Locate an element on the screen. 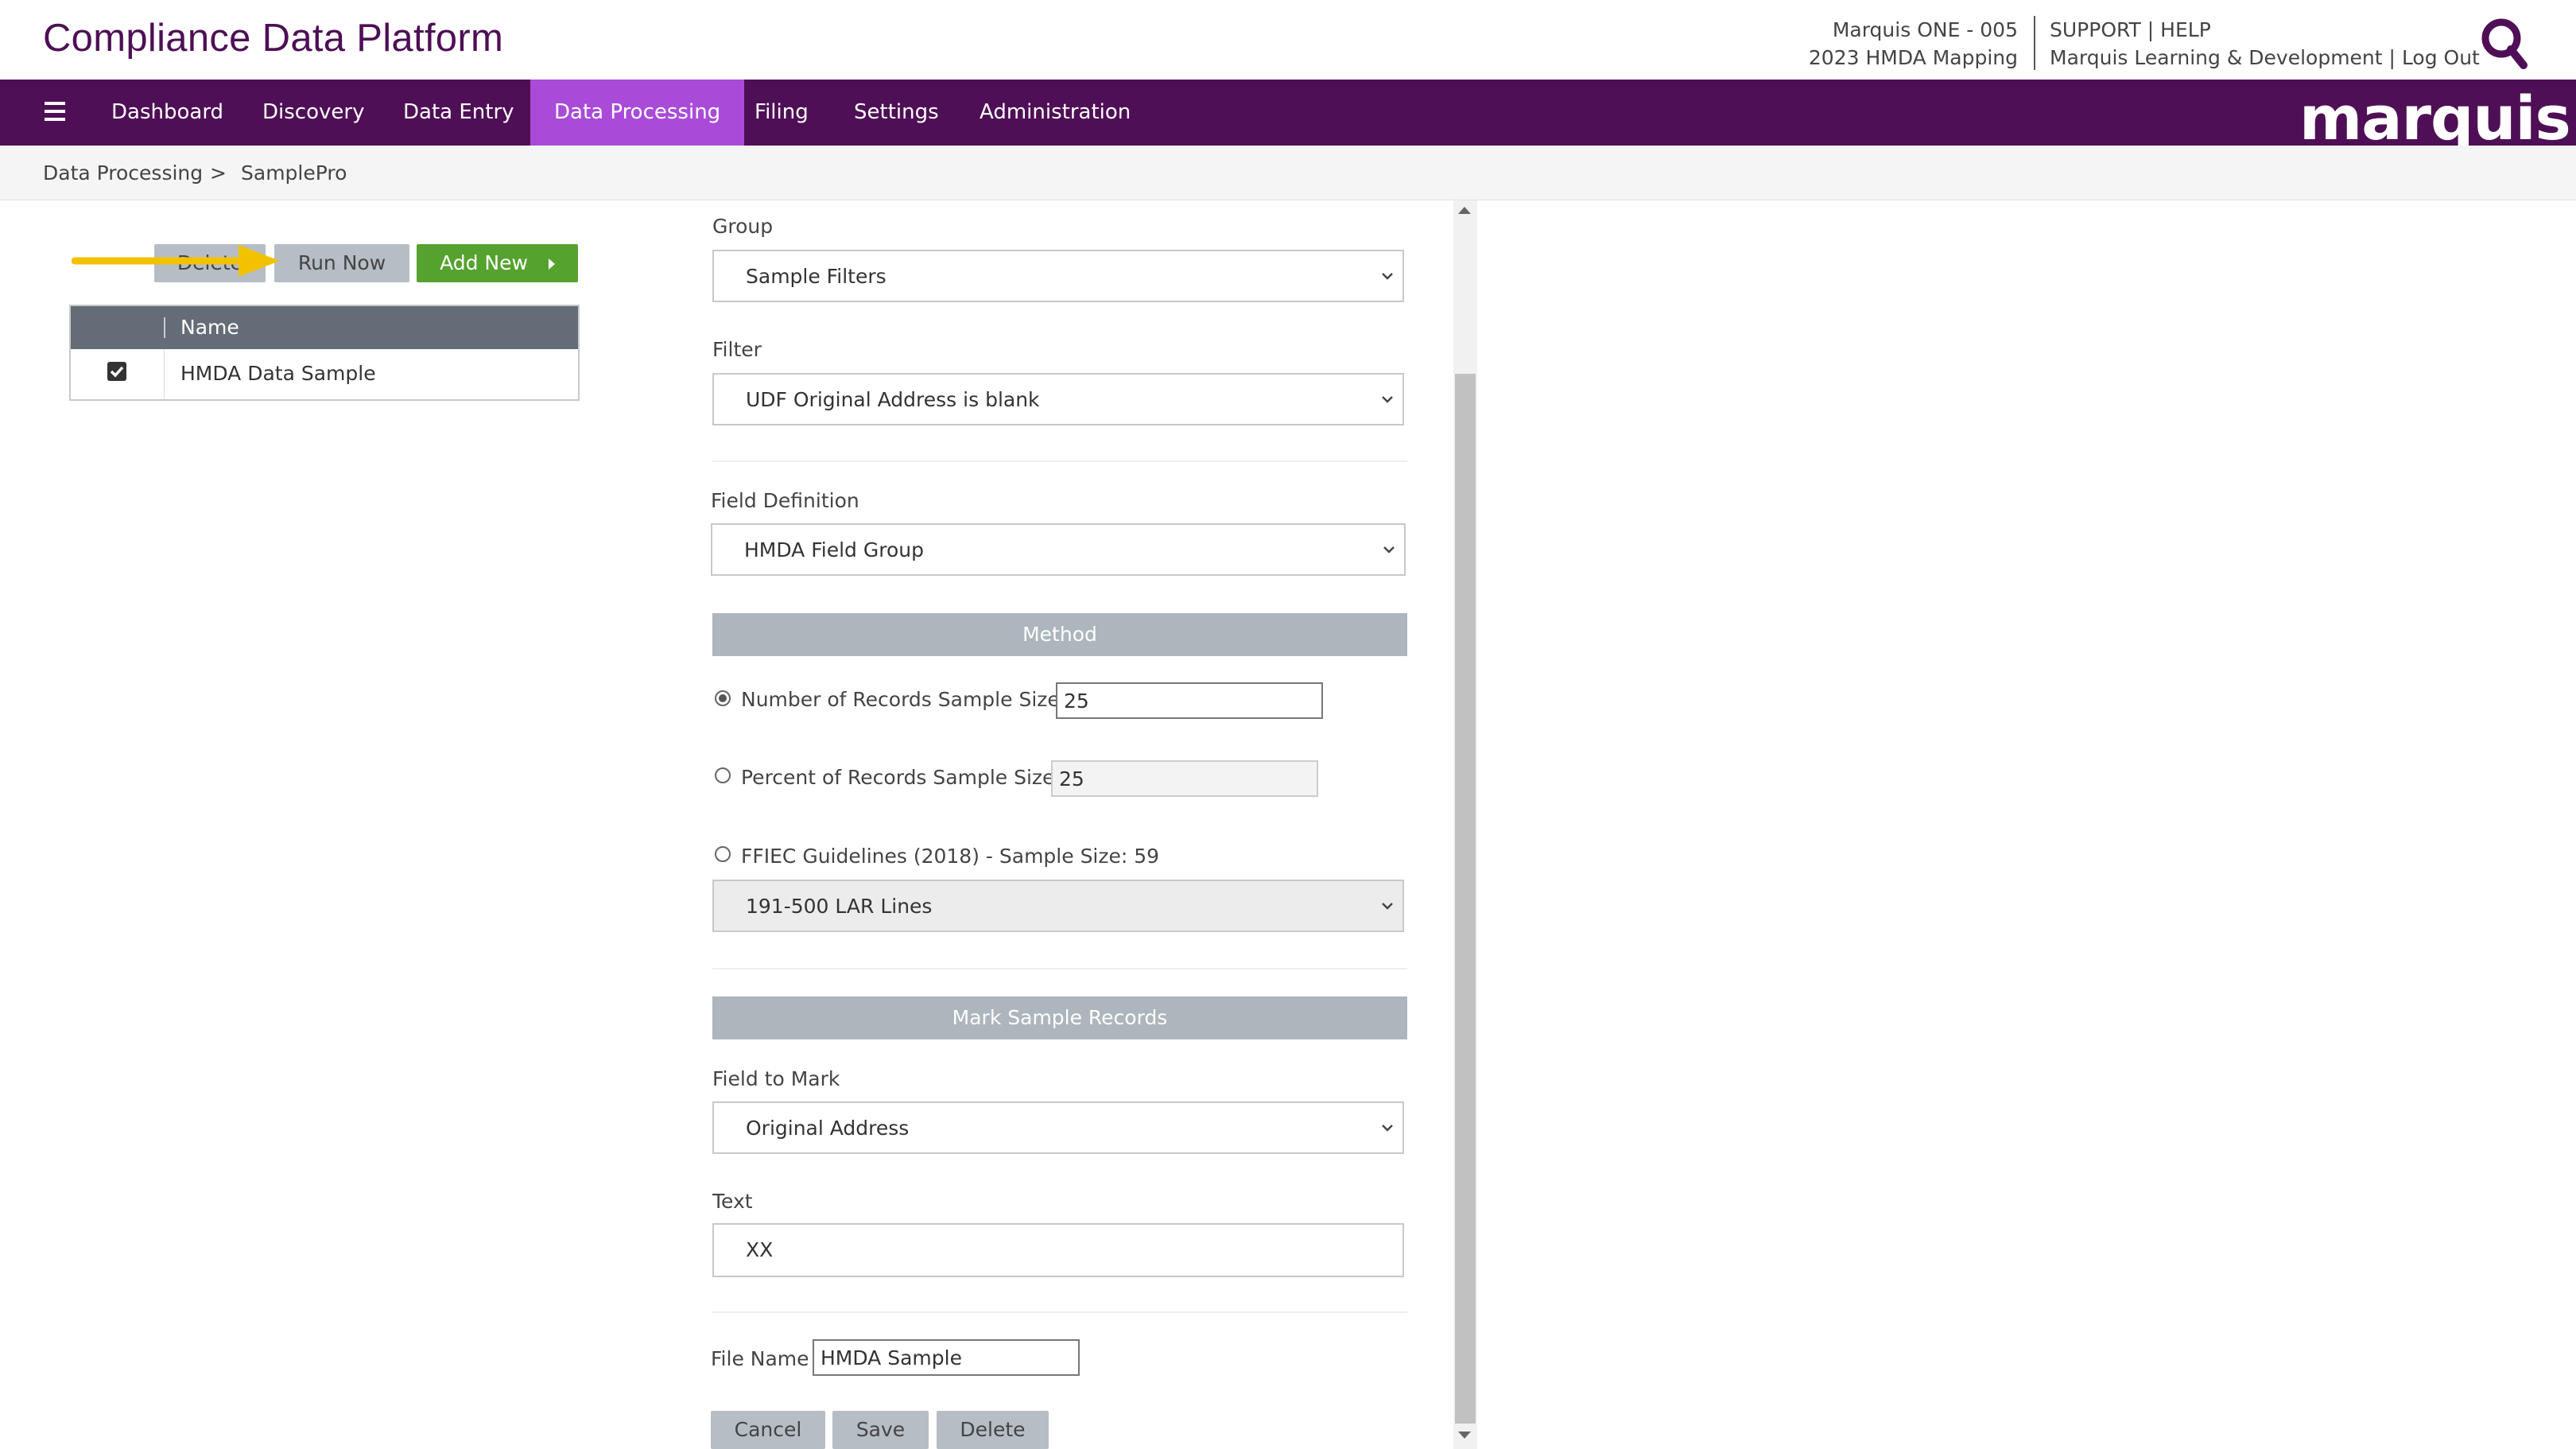 The height and width of the screenshot is (1449, 2576). percent-of-records-label: Percent of Records Sample Size is located at coordinates (897, 777).